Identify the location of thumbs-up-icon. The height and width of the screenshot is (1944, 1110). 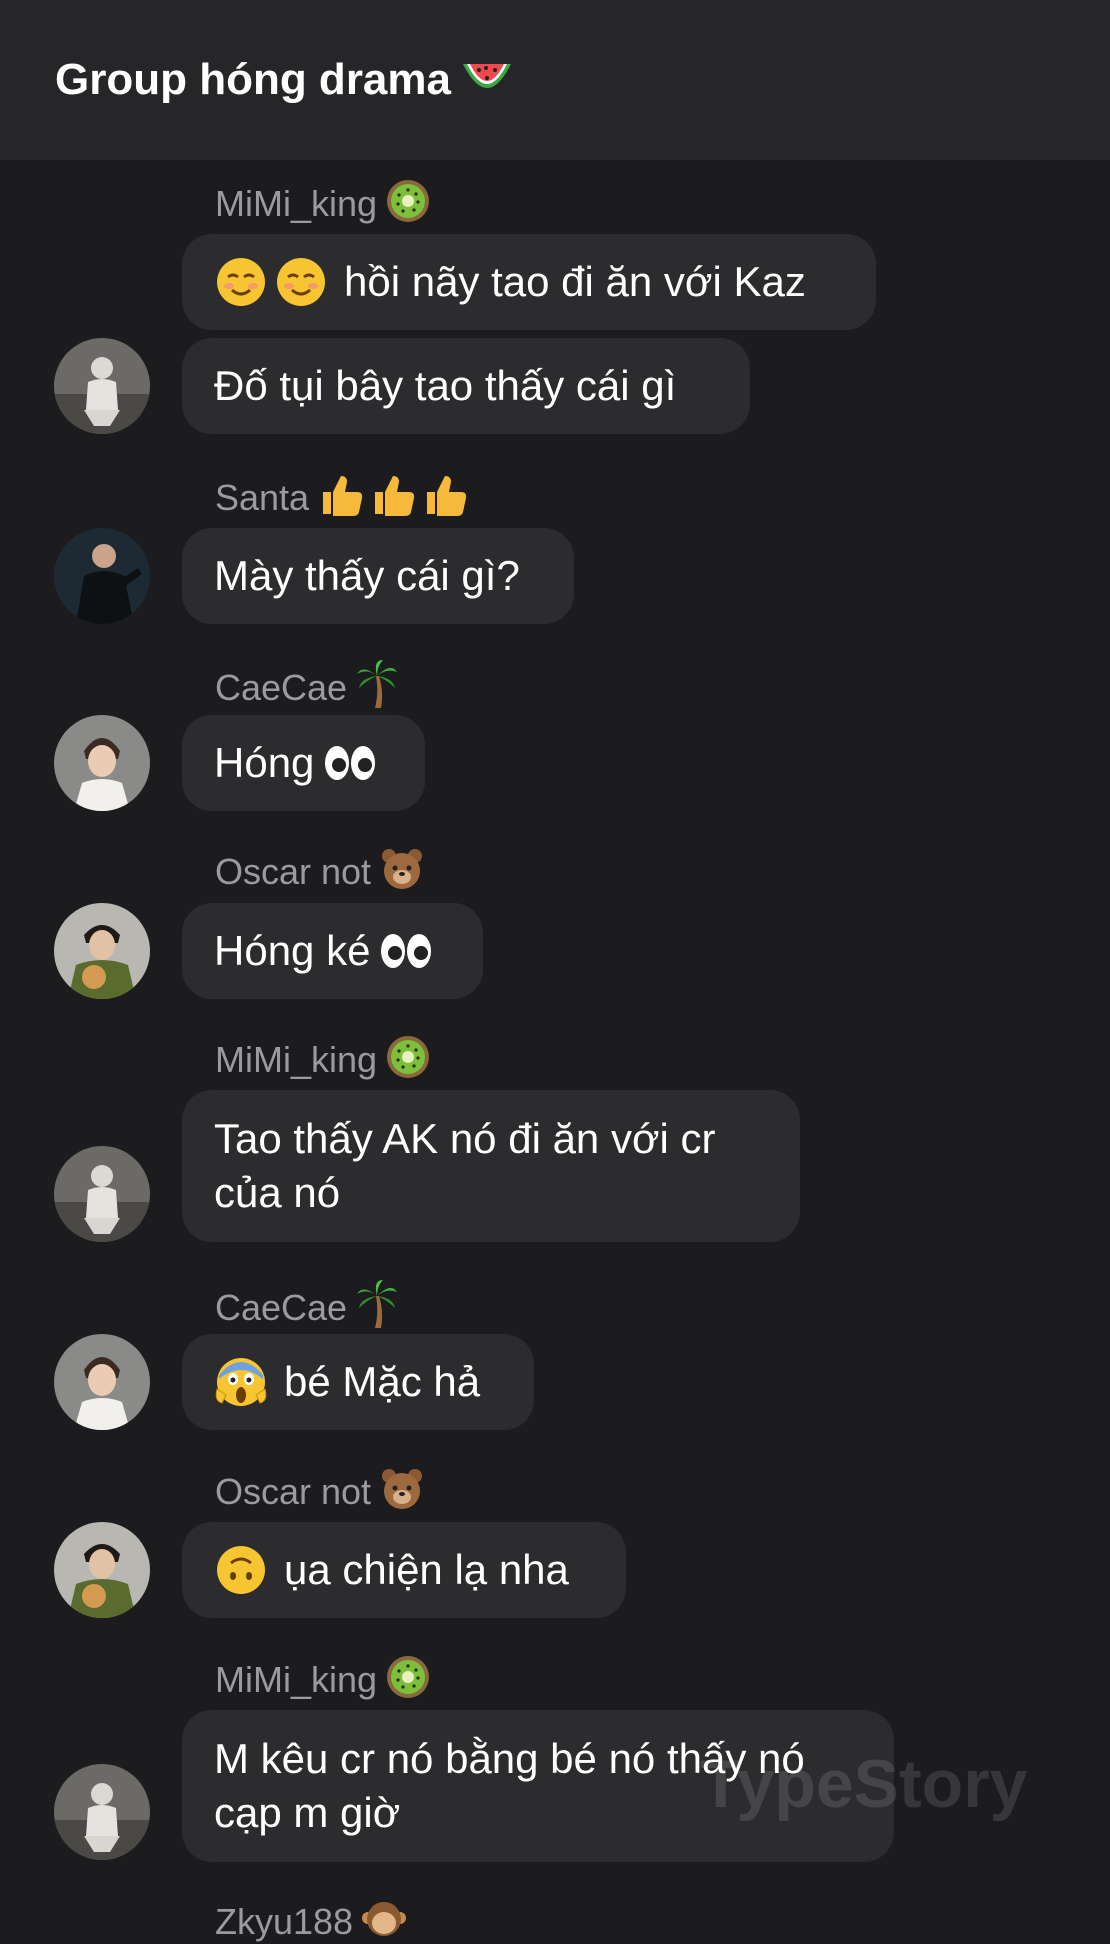
(395, 494).